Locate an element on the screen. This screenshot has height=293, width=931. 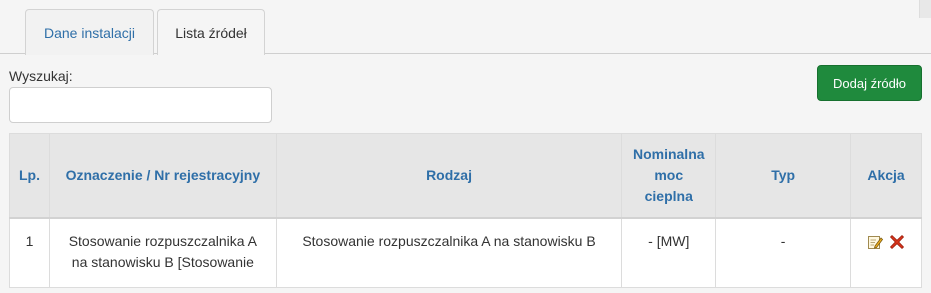
edit-icon is located at coordinates (875, 242).